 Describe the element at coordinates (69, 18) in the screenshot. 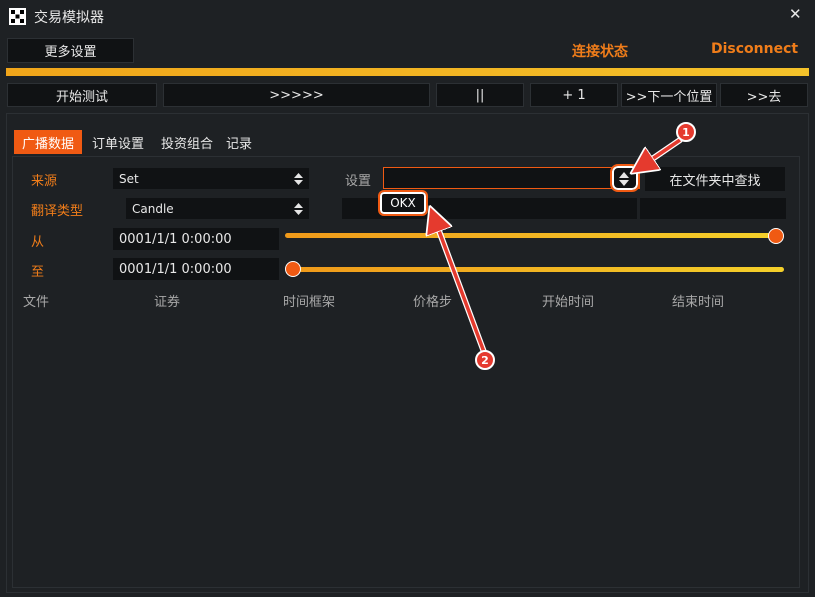

I see `window-title: 交易模拟器` at that location.